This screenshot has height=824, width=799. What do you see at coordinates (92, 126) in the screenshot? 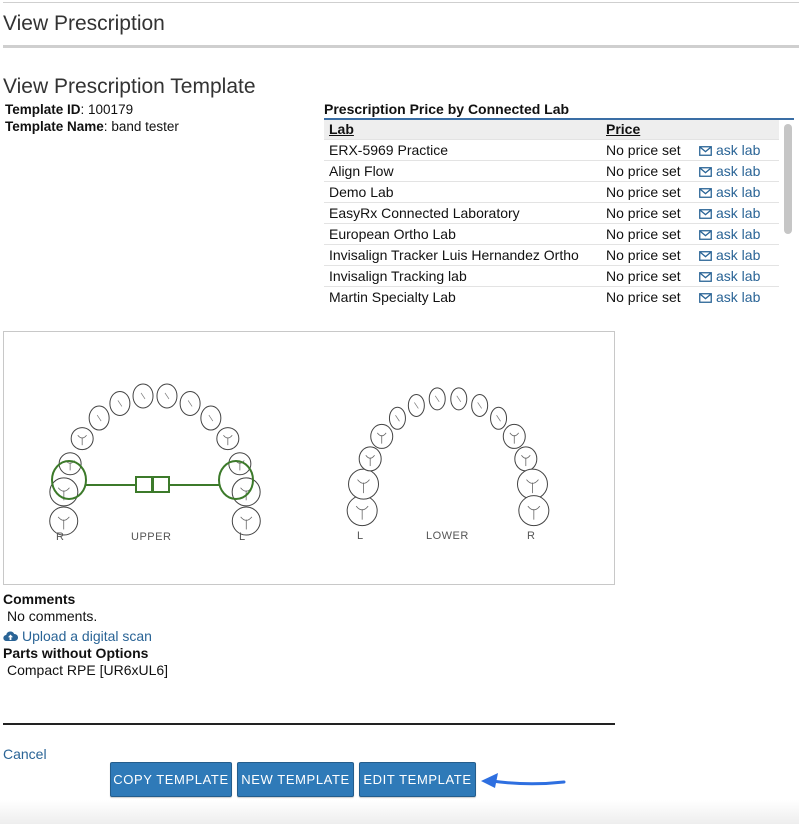
I see `template-name-row: Template Name: band tester` at bounding box center [92, 126].